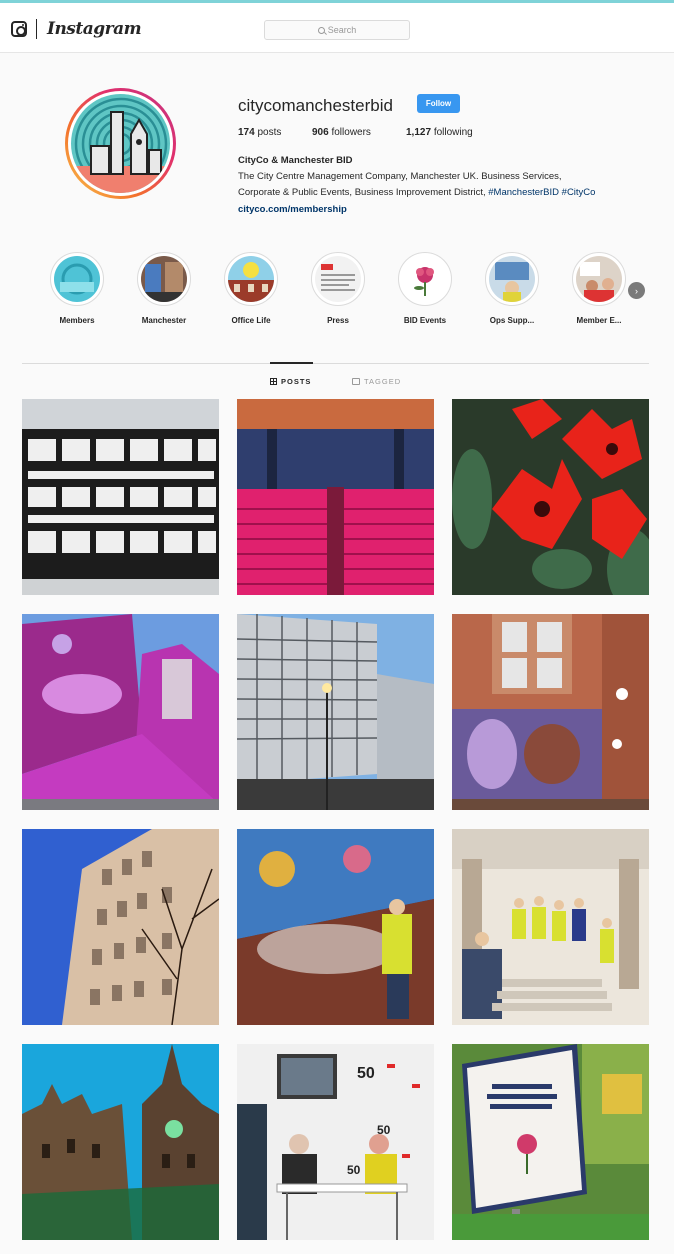 The image size is (674, 1254). What do you see at coordinates (77, 320) in the screenshot?
I see `highlight-label: Members` at bounding box center [77, 320].